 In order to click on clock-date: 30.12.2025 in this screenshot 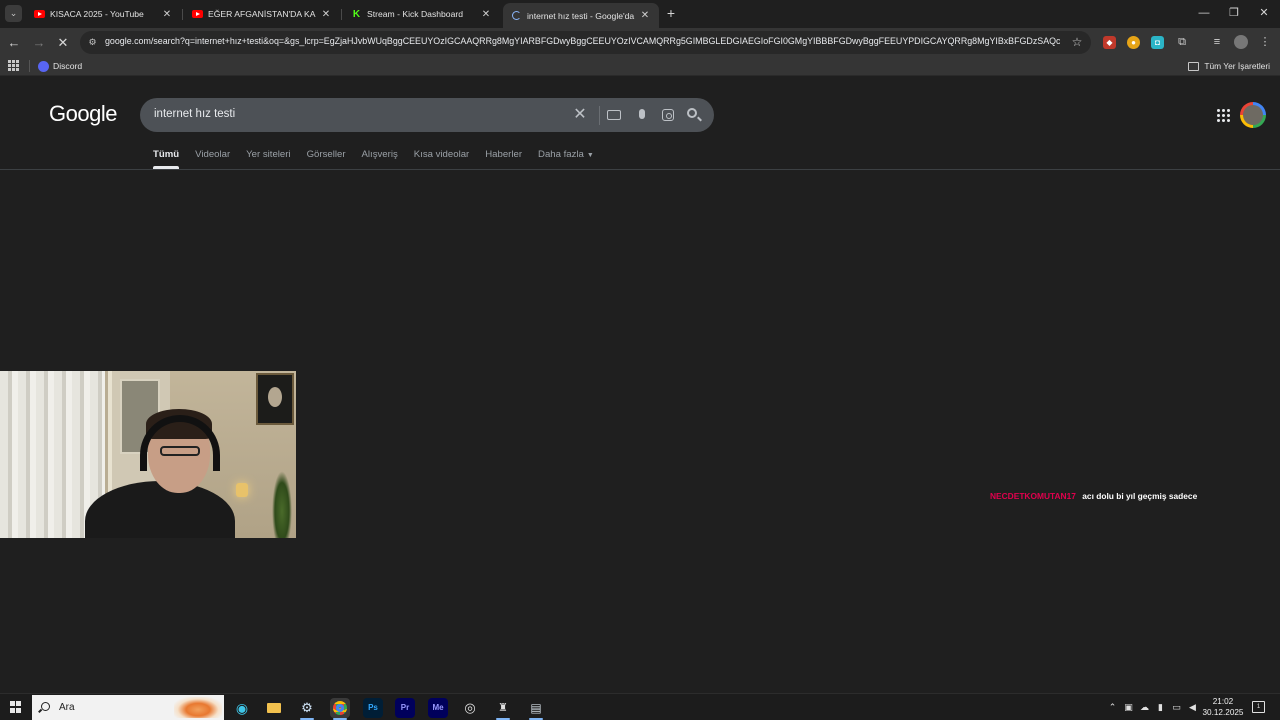, I will do `click(1223, 712)`.